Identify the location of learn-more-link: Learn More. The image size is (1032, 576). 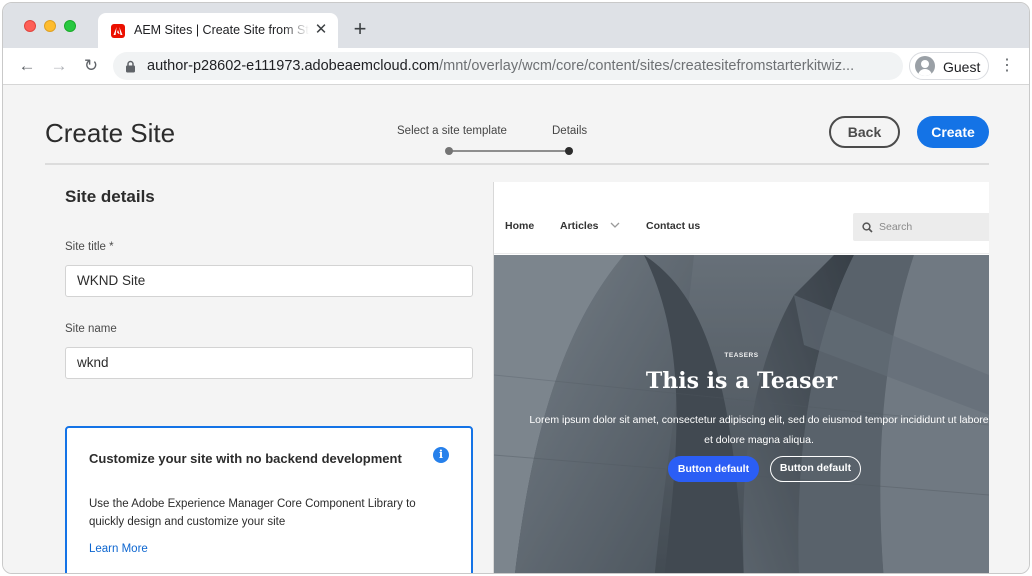
(118, 549).